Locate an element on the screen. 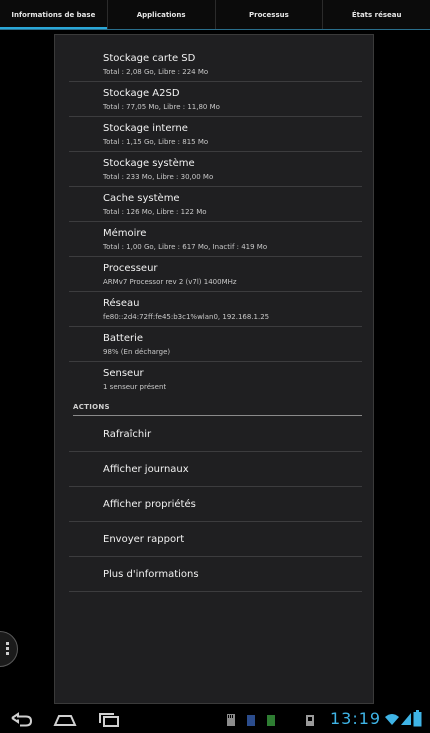 The image size is (430, 733). clock: 13:19 is located at coordinates (356, 718).